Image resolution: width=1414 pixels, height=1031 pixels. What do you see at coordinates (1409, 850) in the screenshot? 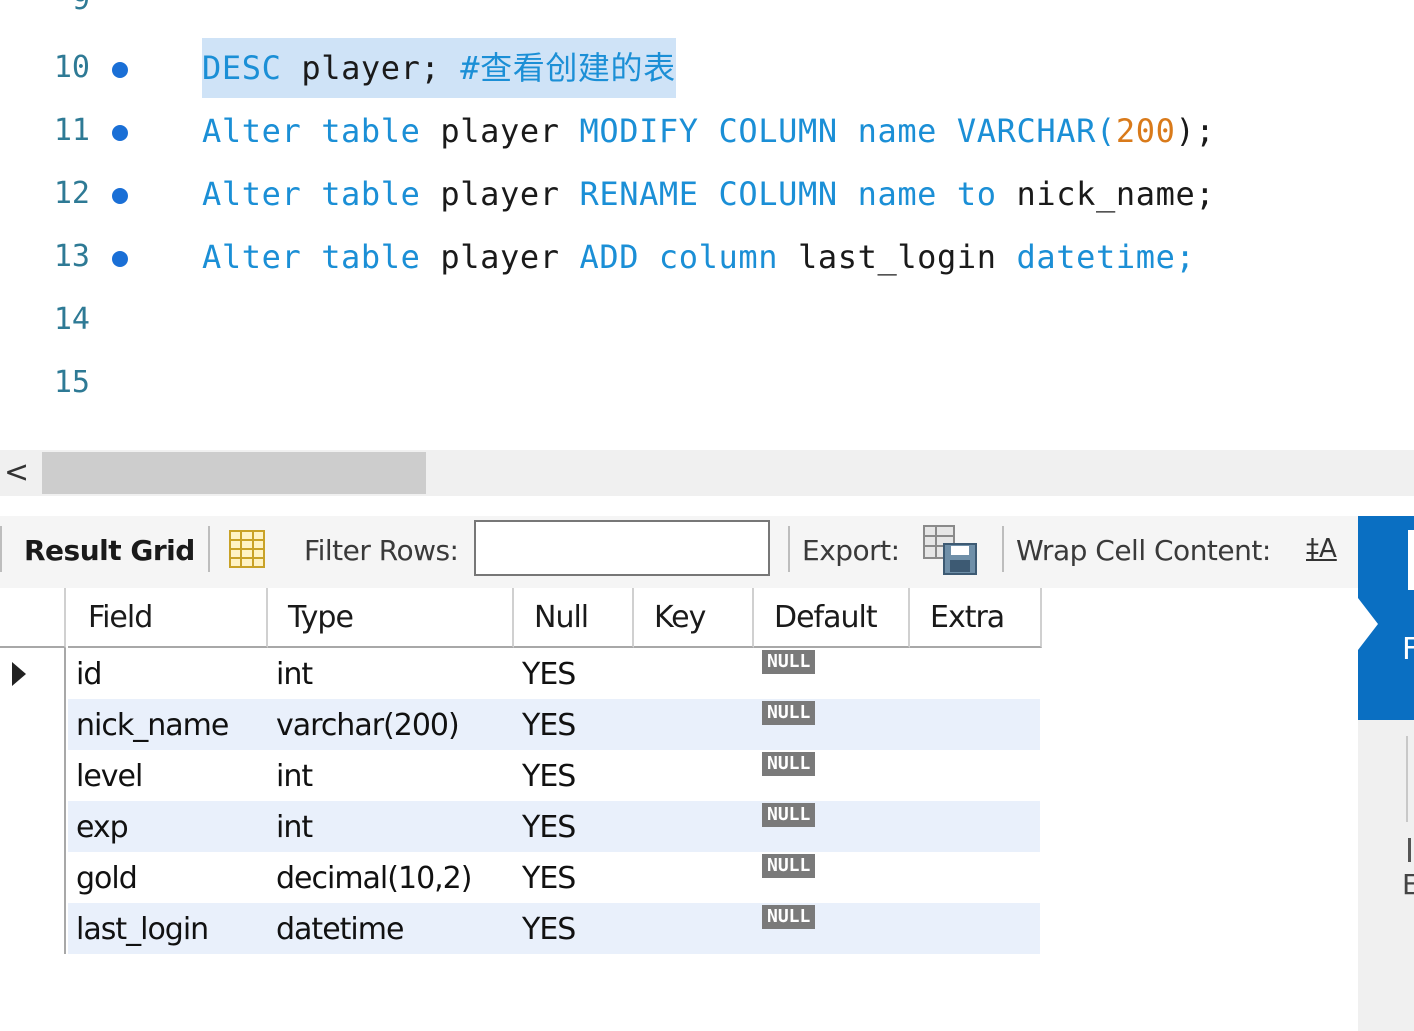
I see `side-marker` at bounding box center [1409, 850].